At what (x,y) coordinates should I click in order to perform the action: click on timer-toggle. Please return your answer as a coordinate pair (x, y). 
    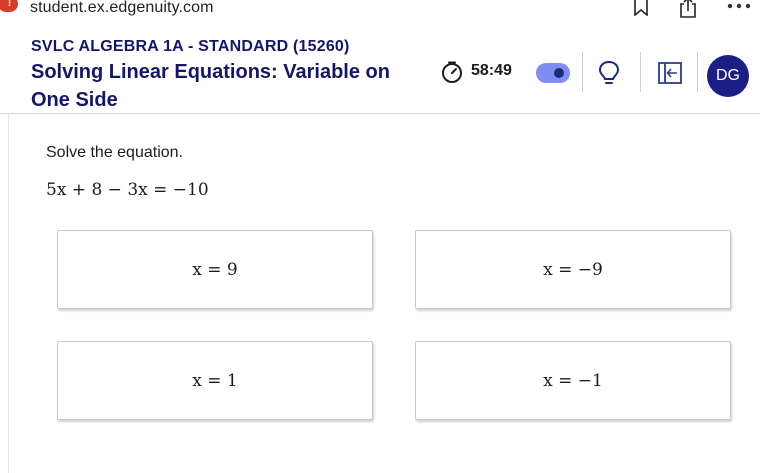
    Looking at the image, I should click on (553, 73).